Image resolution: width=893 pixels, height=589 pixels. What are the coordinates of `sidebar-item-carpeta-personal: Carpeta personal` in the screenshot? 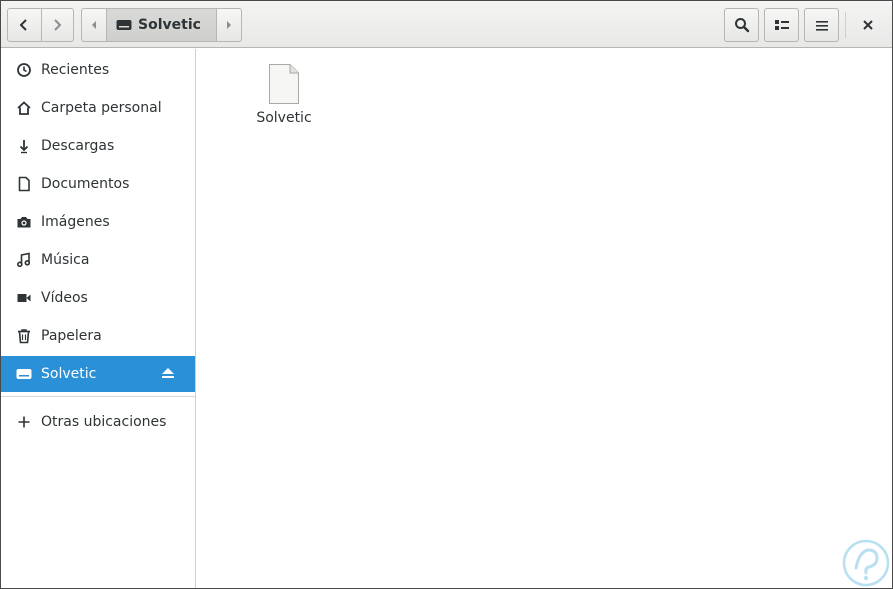 It's located at (98, 108).